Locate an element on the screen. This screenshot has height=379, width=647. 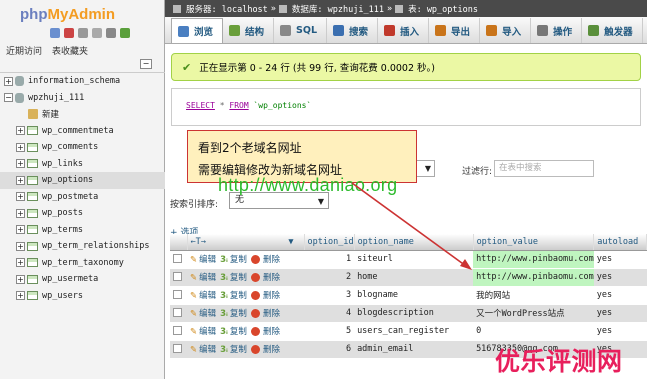
cell-option-name: blogname is located at coordinates (414, 295).